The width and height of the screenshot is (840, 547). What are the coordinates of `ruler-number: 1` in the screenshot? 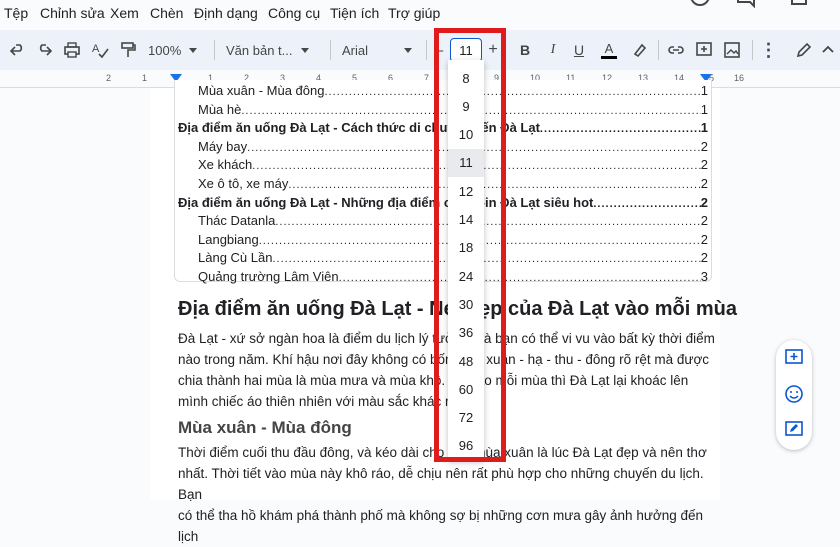 It's located at (145, 78).